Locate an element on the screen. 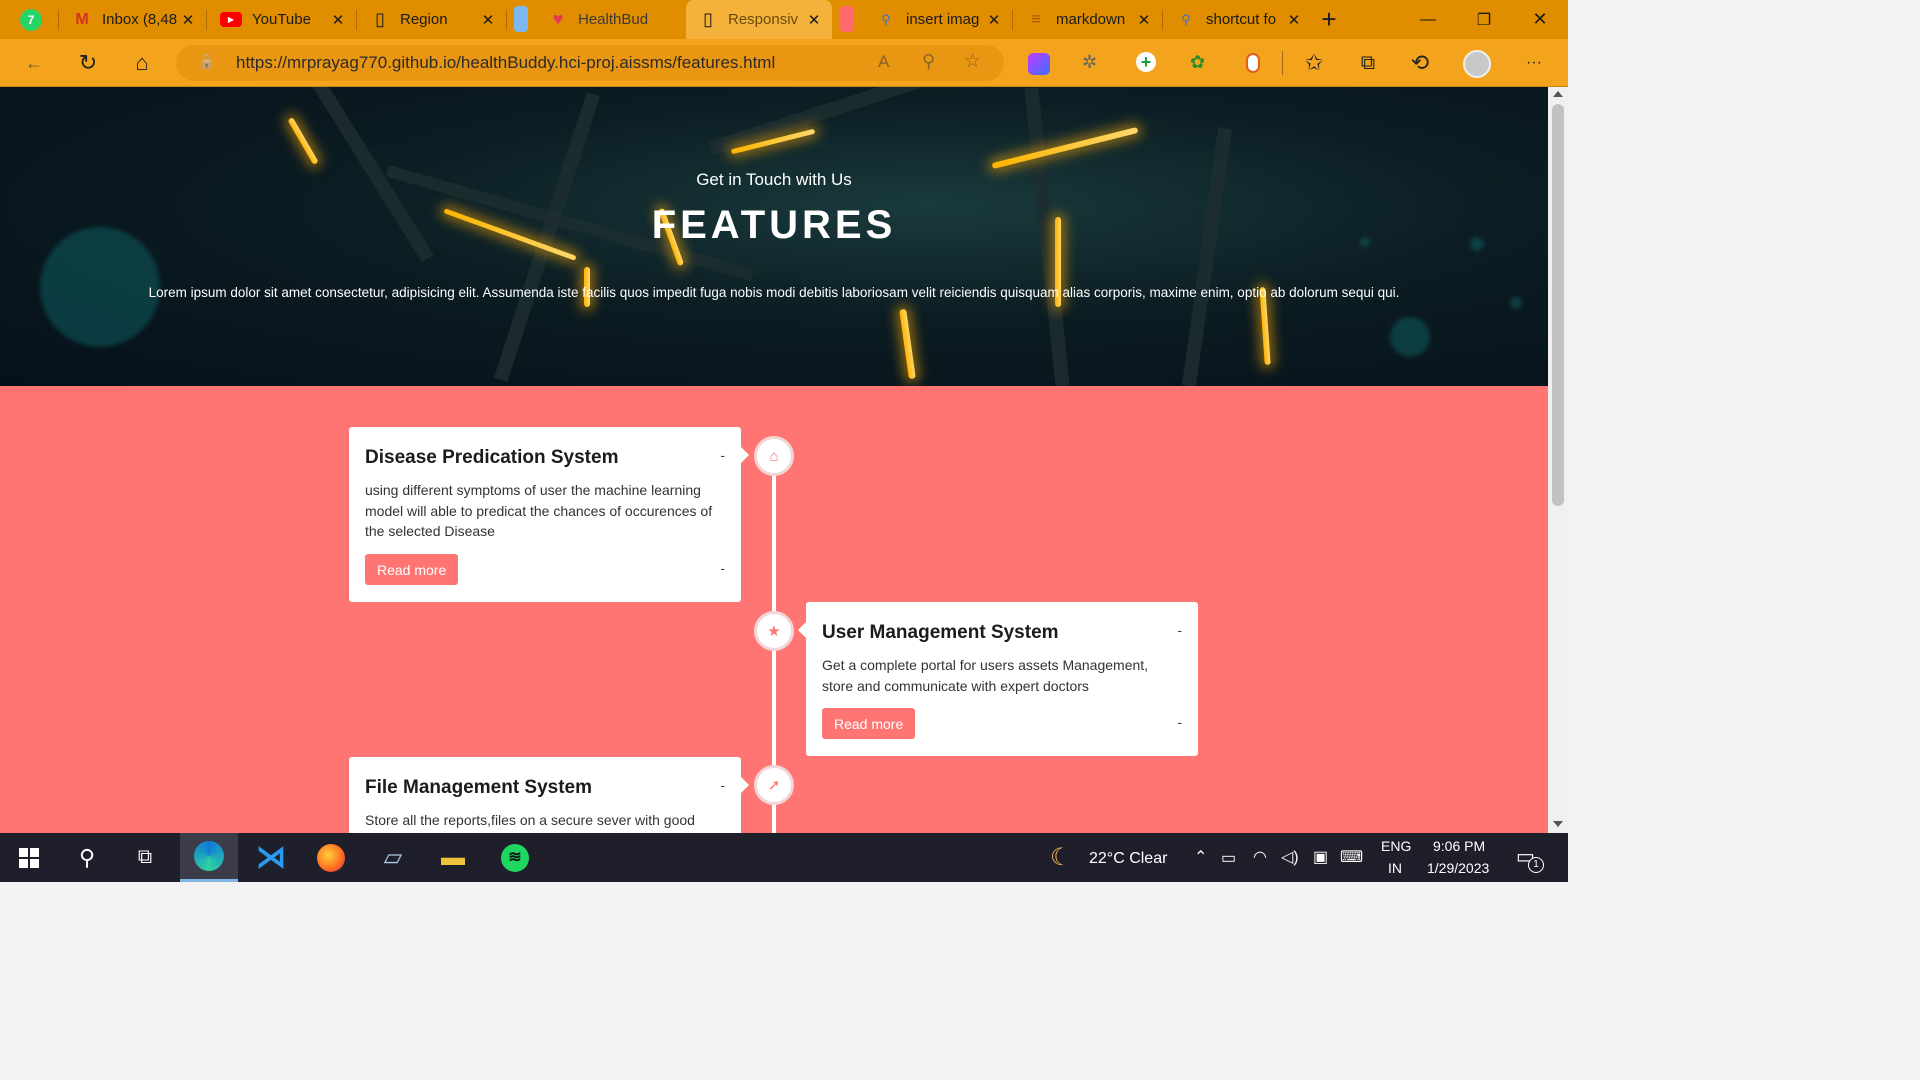  tab-label: Responsiv is located at coordinates (763, 19).